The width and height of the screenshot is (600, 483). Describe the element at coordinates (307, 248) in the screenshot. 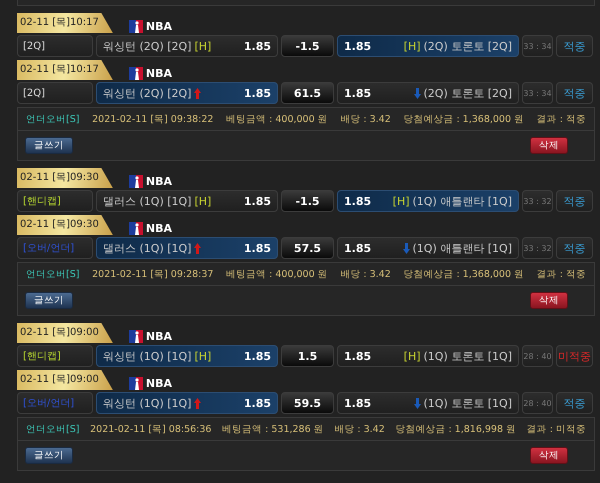

I see `line-cell: 57.5` at that location.